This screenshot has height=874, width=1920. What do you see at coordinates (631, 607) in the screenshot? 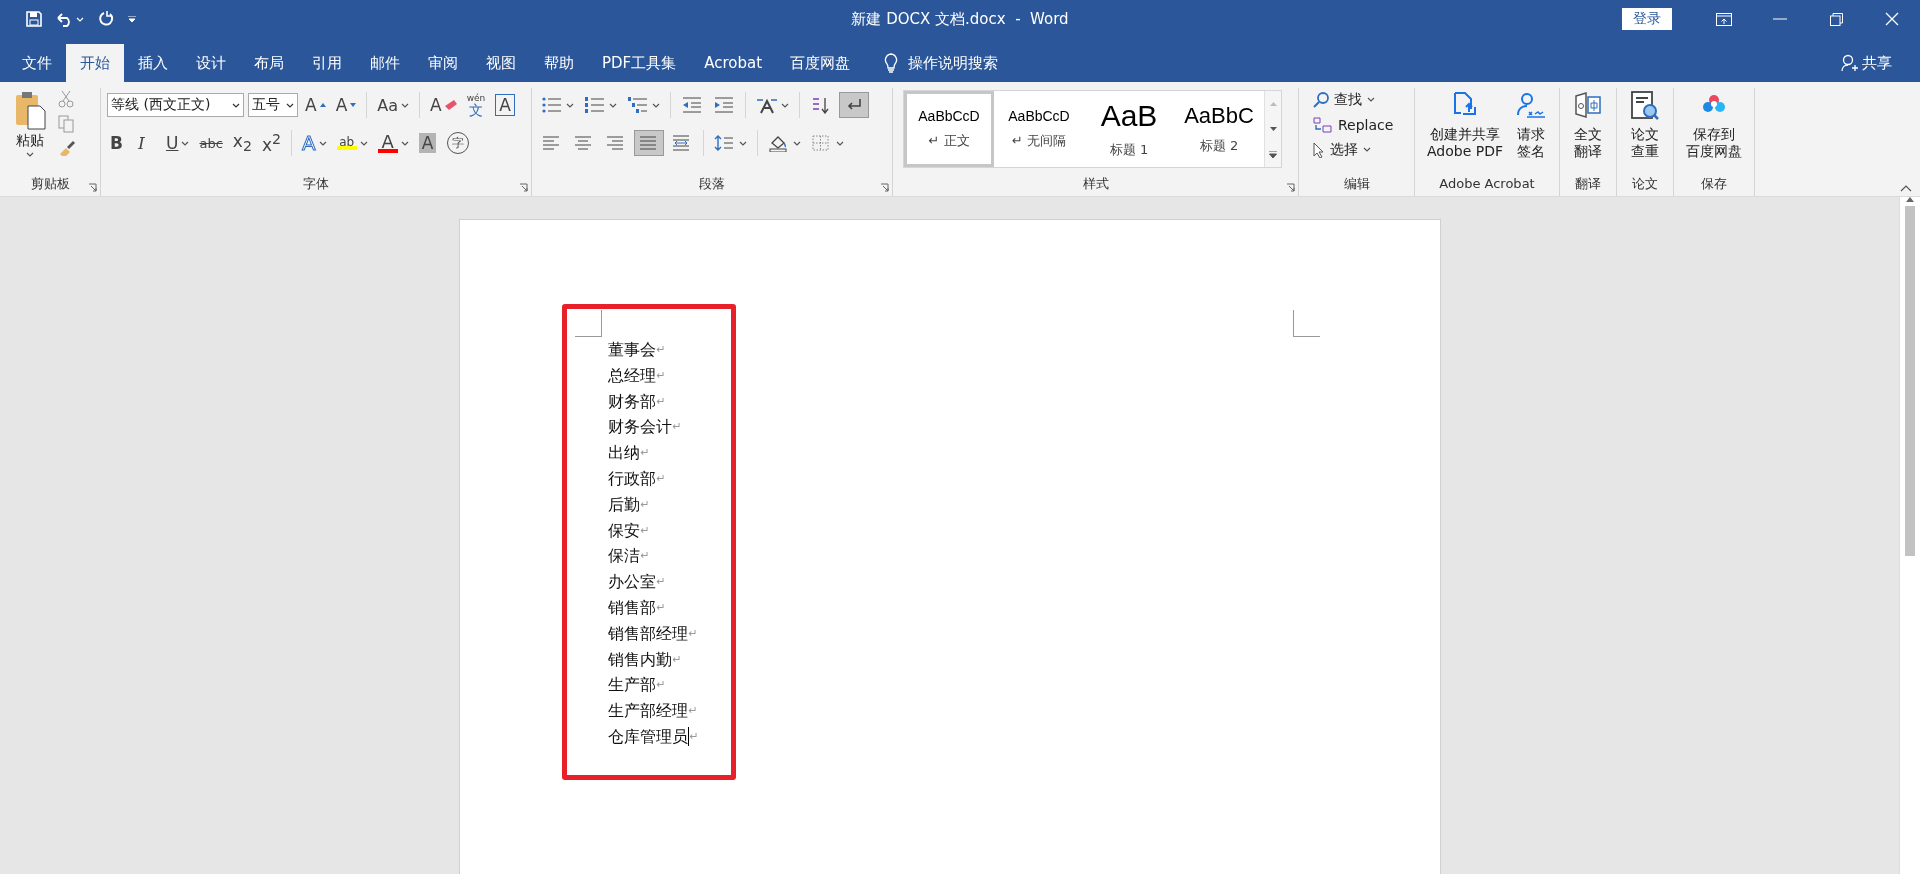
I see `document-line: 销售部` at bounding box center [631, 607].